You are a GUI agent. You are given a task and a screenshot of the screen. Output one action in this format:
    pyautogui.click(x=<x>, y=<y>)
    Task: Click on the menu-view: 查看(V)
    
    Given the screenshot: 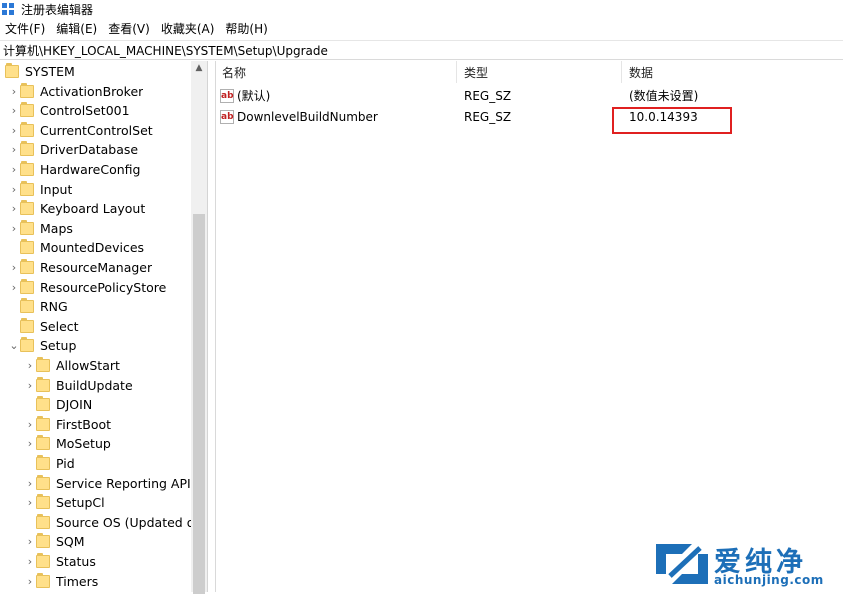 What is the action you would take?
    pyautogui.click(x=129, y=28)
    